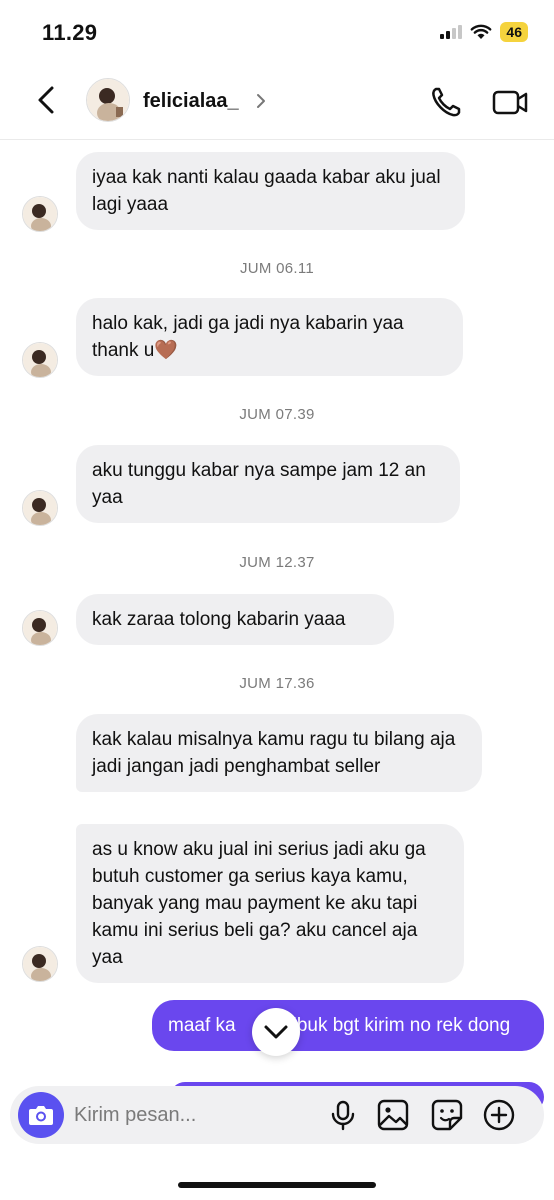  What do you see at coordinates (348, 1025) in the screenshot?
I see `sent-message: maaf ka g sibuk bgt kirim no rek dong` at bounding box center [348, 1025].